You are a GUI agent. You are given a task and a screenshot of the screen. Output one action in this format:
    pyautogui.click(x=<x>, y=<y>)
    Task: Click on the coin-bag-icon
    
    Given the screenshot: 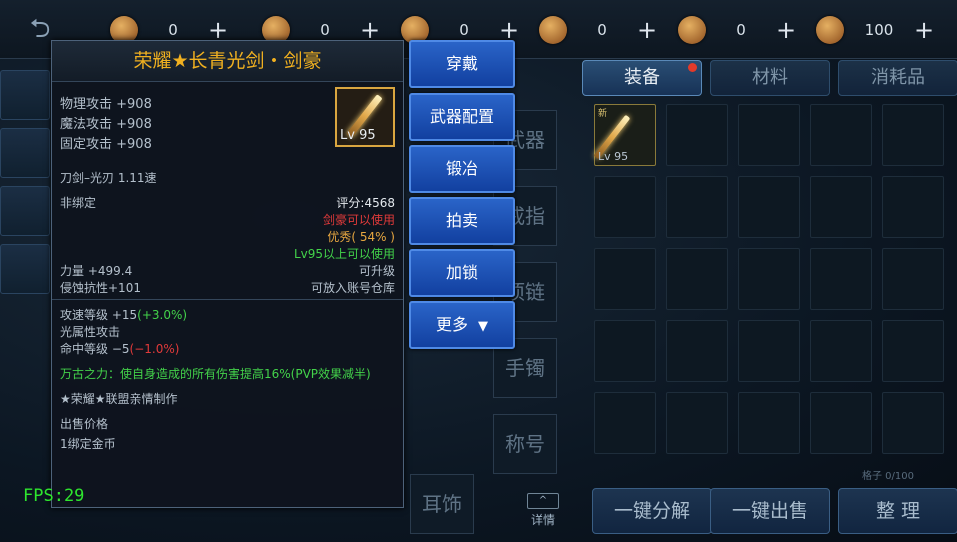 What is the action you would take?
    pyautogui.click(x=692, y=30)
    